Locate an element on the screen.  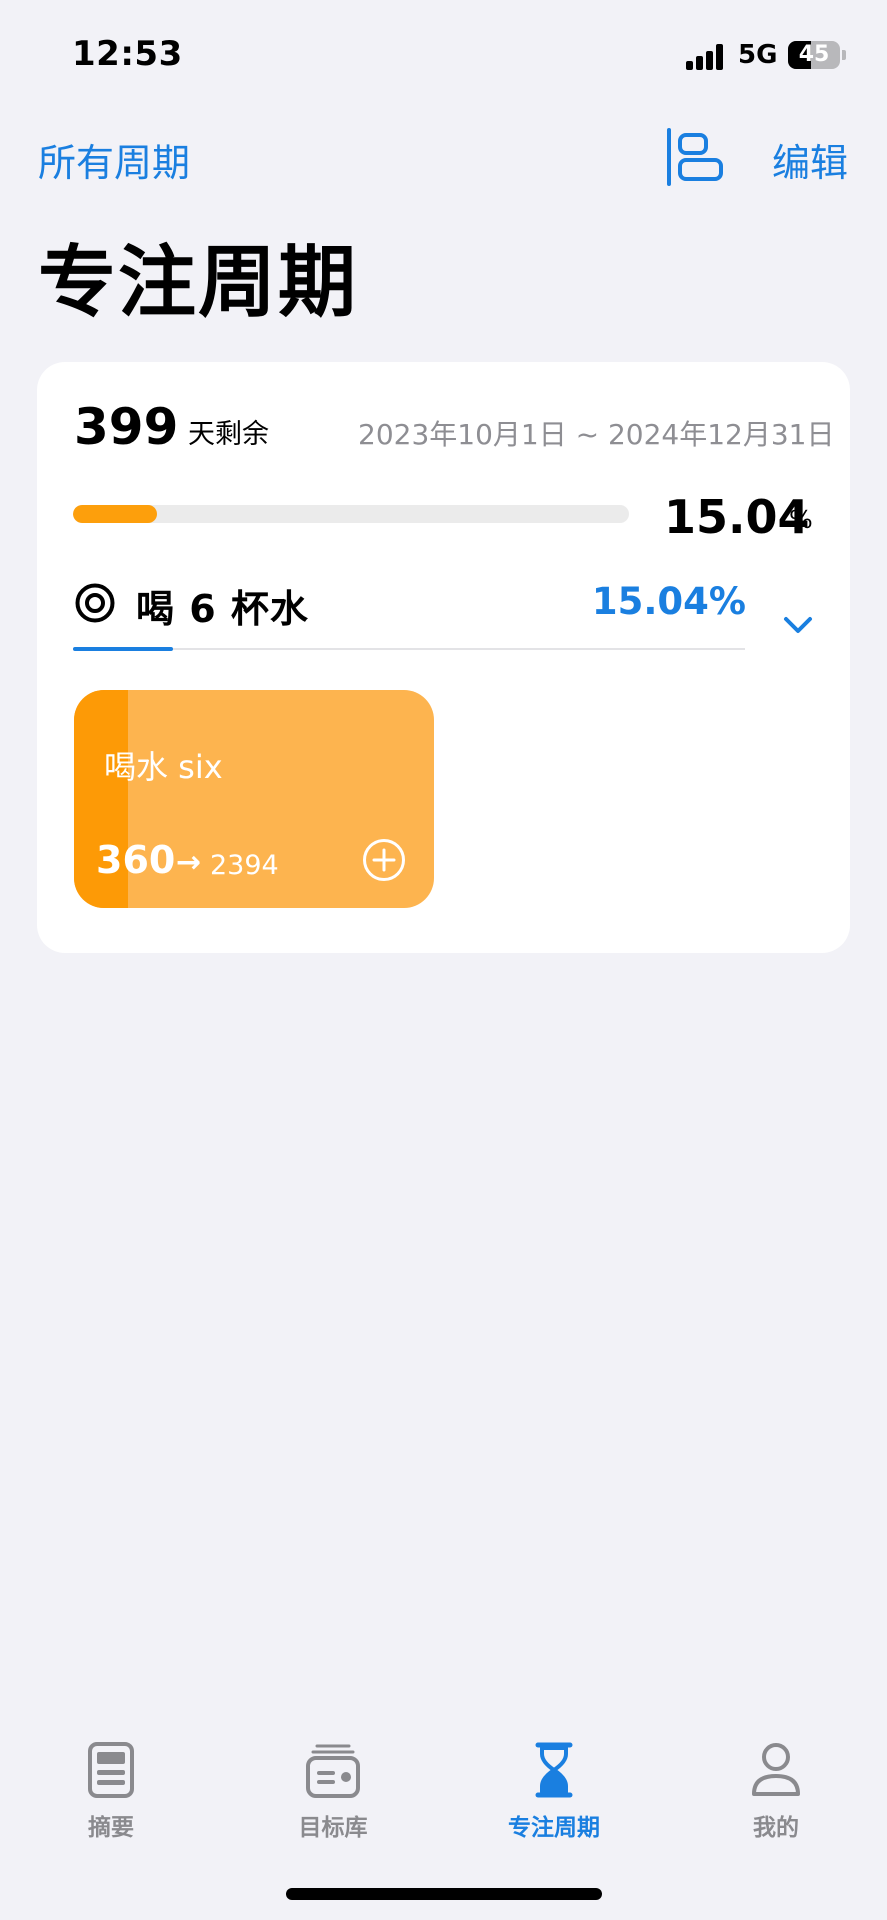
days-remaining-label: 天剩余 is located at coordinates (228, 434).